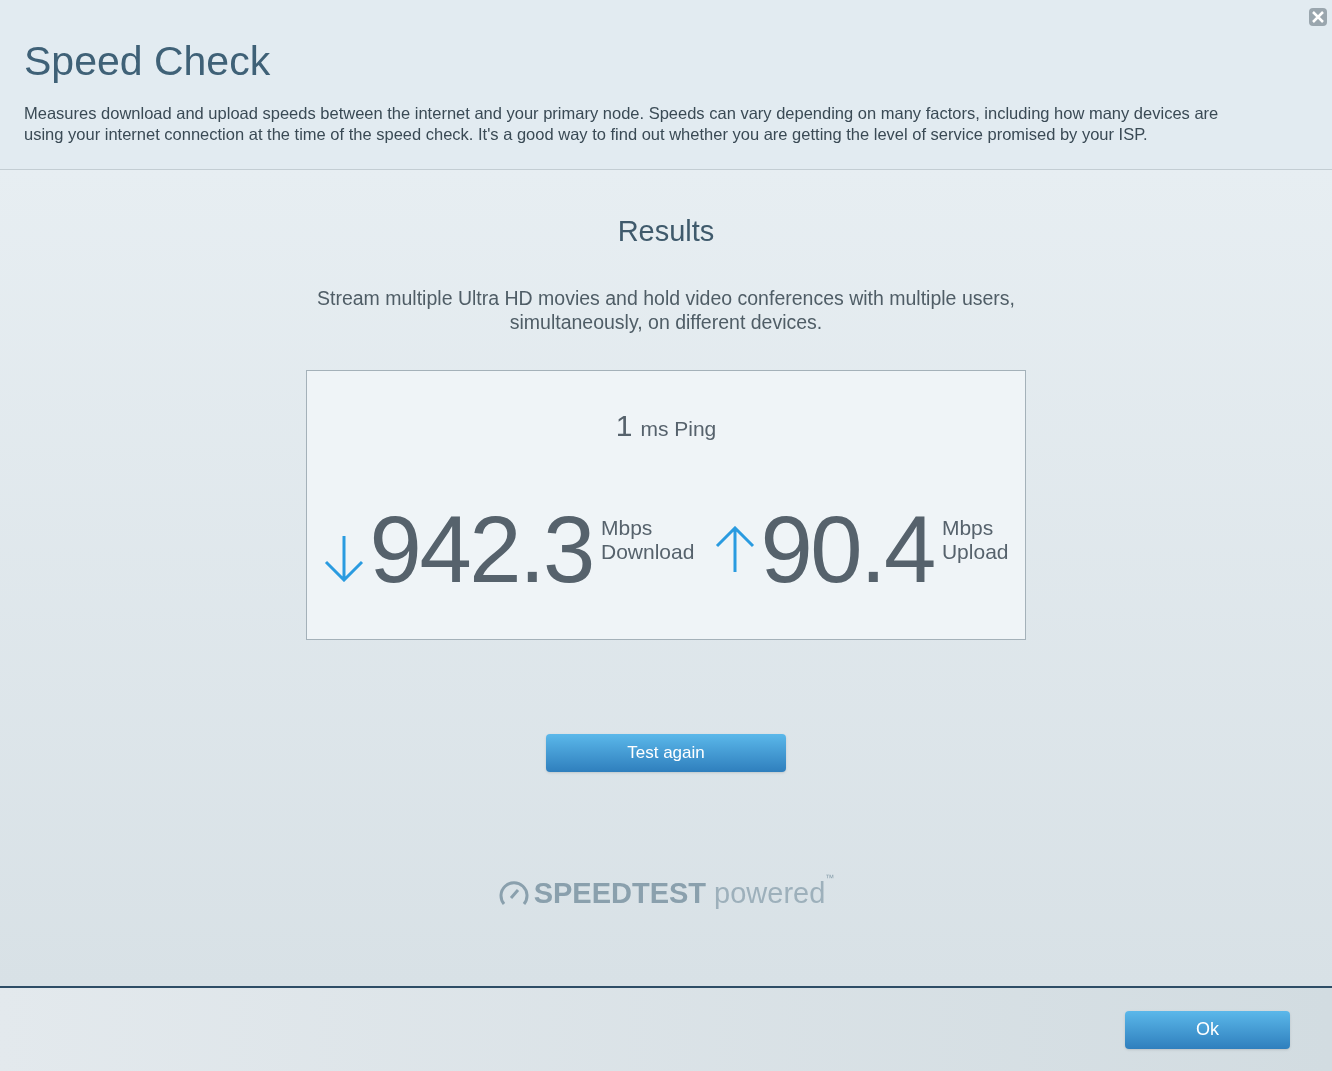 This screenshot has width=1332, height=1071. I want to click on speed-label: Download, so click(647, 551).